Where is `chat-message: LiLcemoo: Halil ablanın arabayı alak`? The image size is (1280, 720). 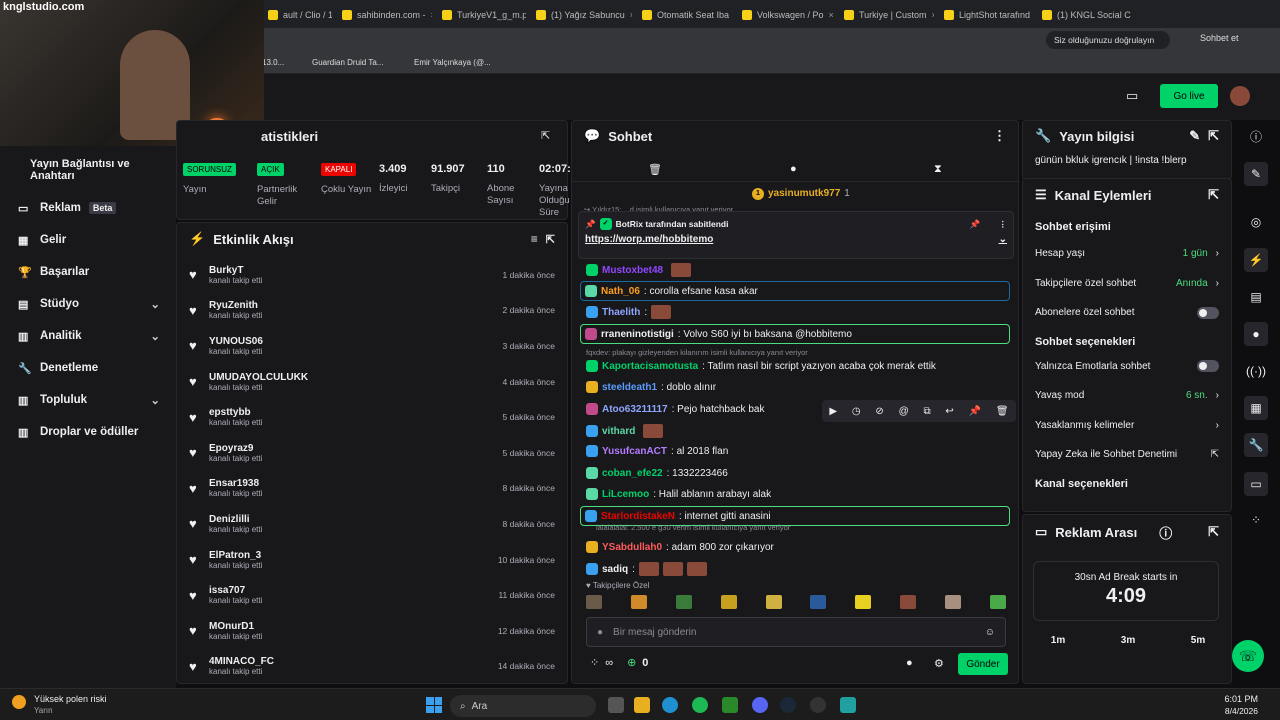
chat-message: LiLcemoo: Halil ablanın arabayı alak is located at coordinates (678, 494).